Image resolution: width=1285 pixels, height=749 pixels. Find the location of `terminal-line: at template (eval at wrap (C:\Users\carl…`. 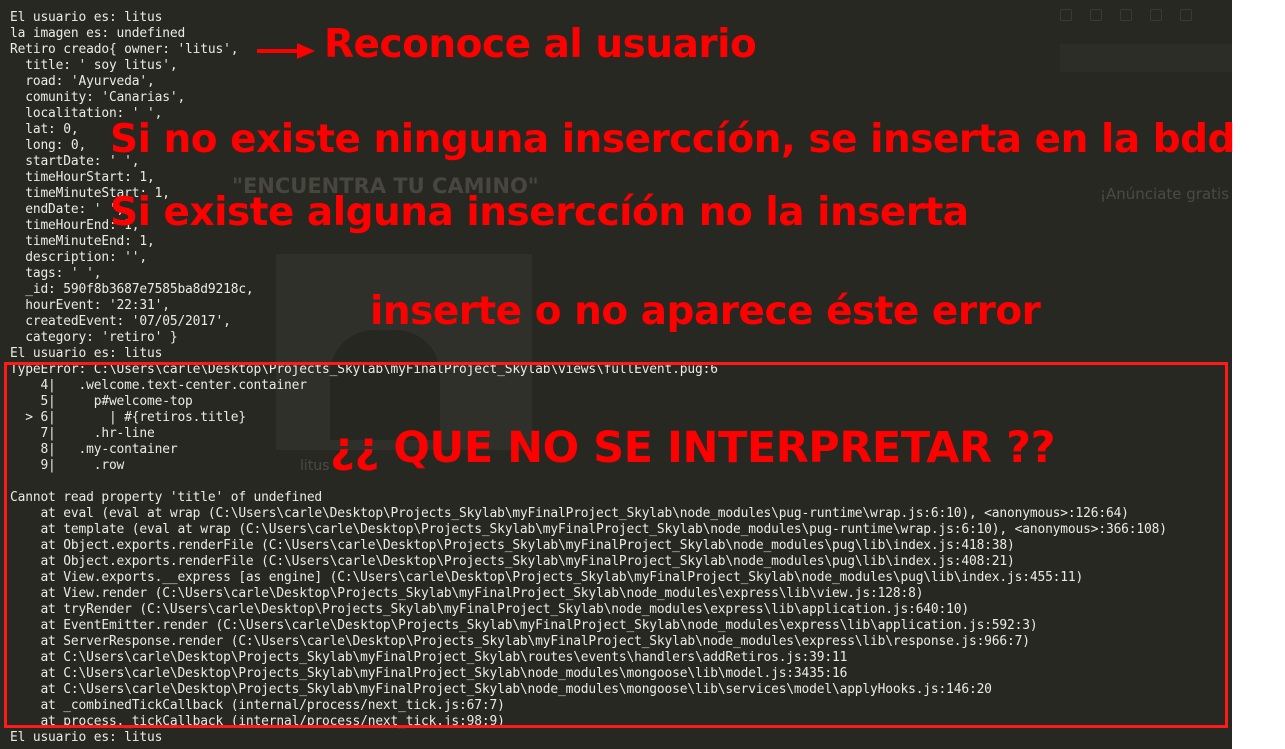

terminal-line: at template (eval at wrap (C:\Users\carl… is located at coordinates (588, 529).